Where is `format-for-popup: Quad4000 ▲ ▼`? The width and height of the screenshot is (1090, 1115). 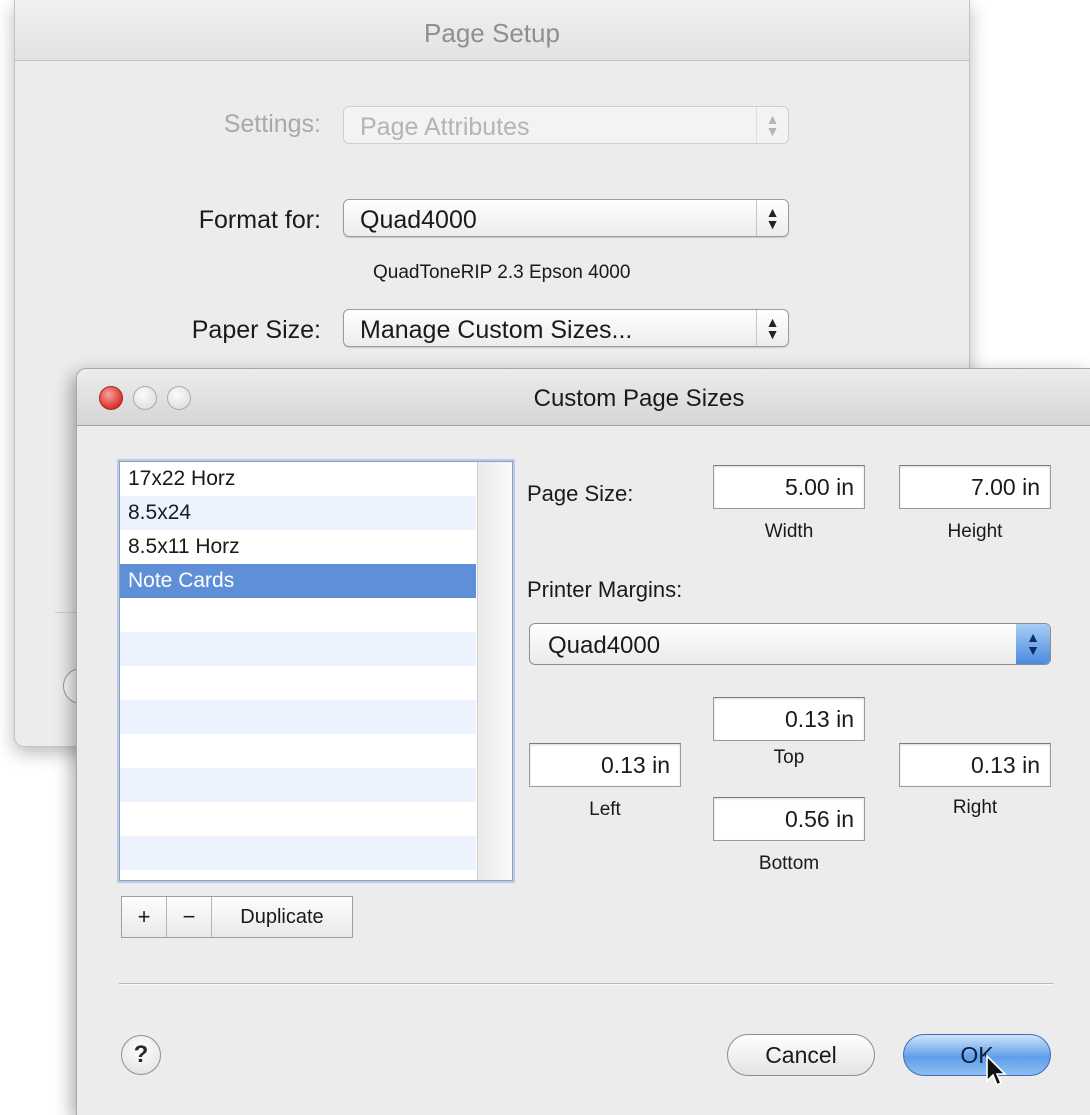
format-for-popup: Quad4000 ▲ ▼ is located at coordinates (566, 218).